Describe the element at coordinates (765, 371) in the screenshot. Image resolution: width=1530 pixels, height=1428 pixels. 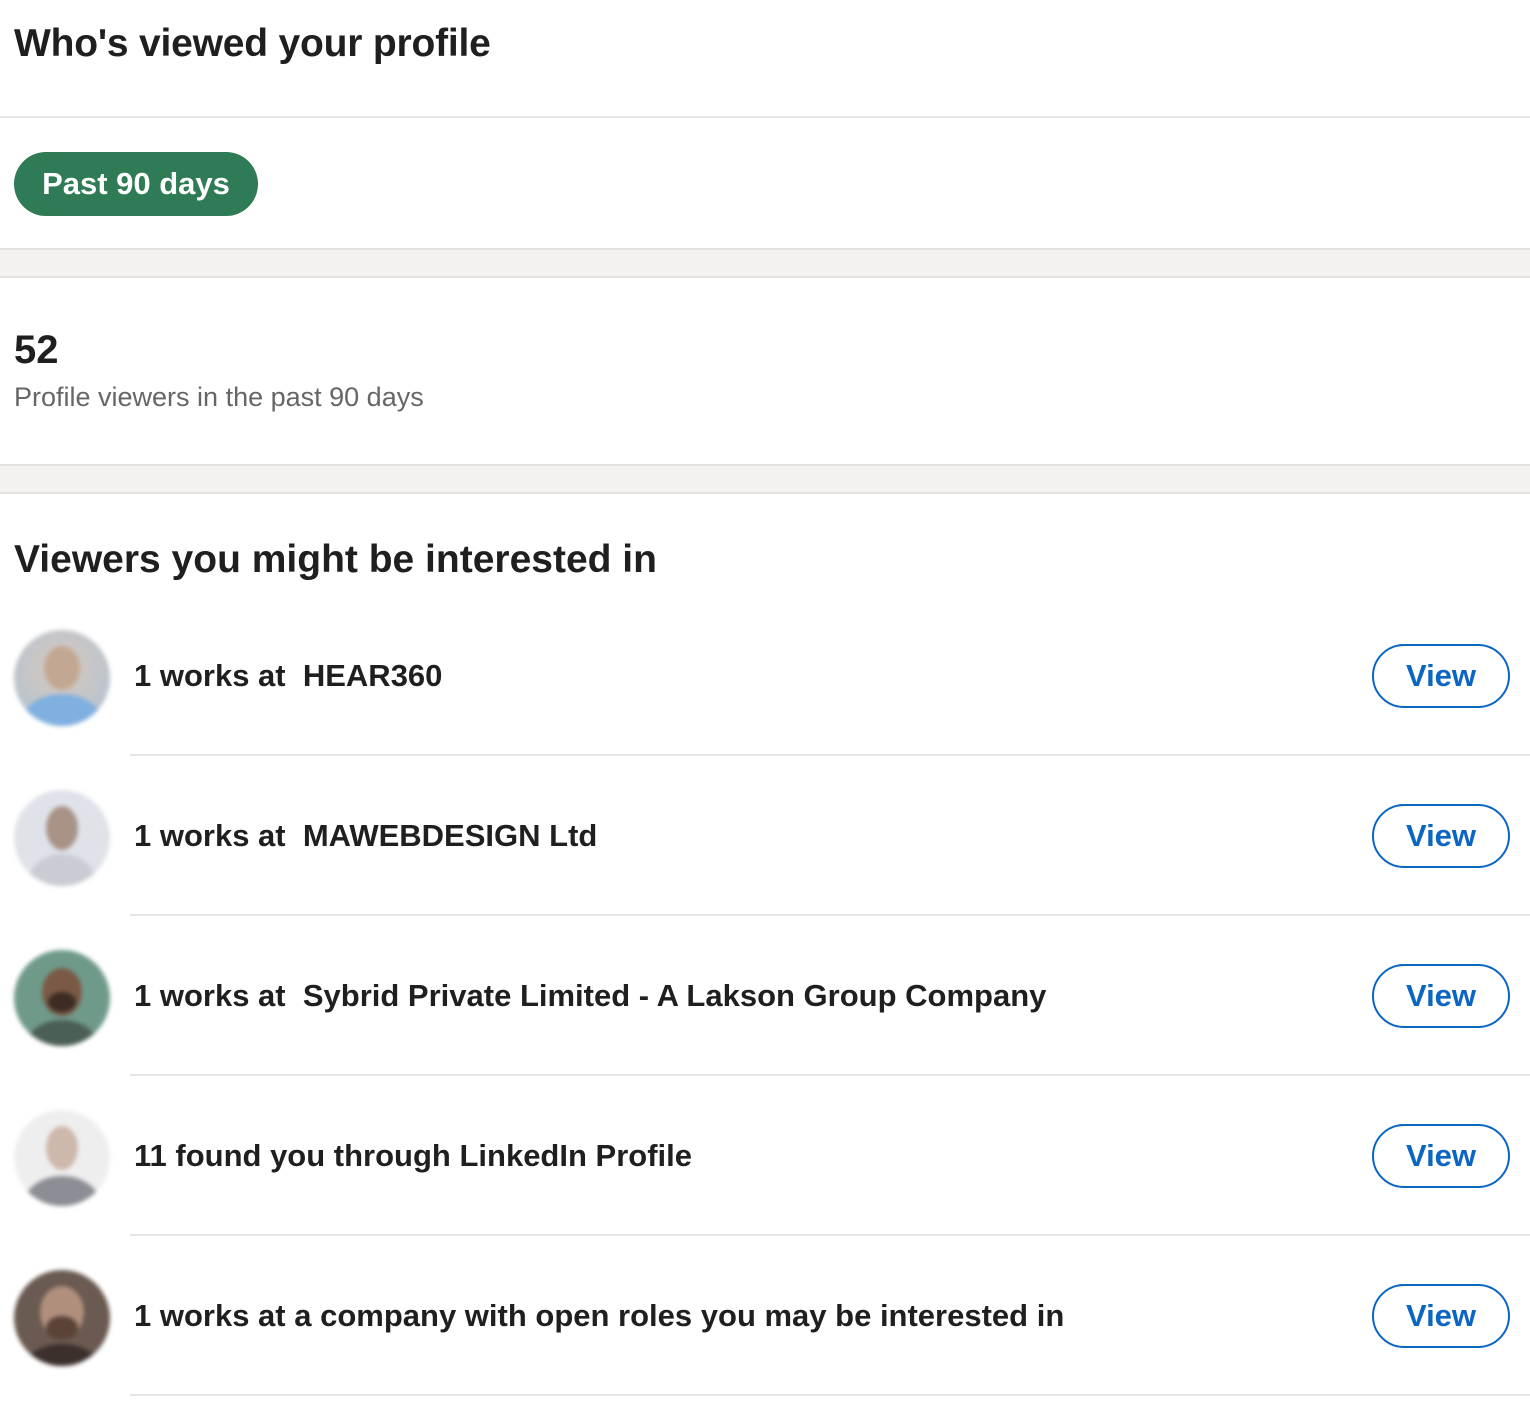
I see `viewer-stats: 52 Profile viewers in the past 90 days` at that location.